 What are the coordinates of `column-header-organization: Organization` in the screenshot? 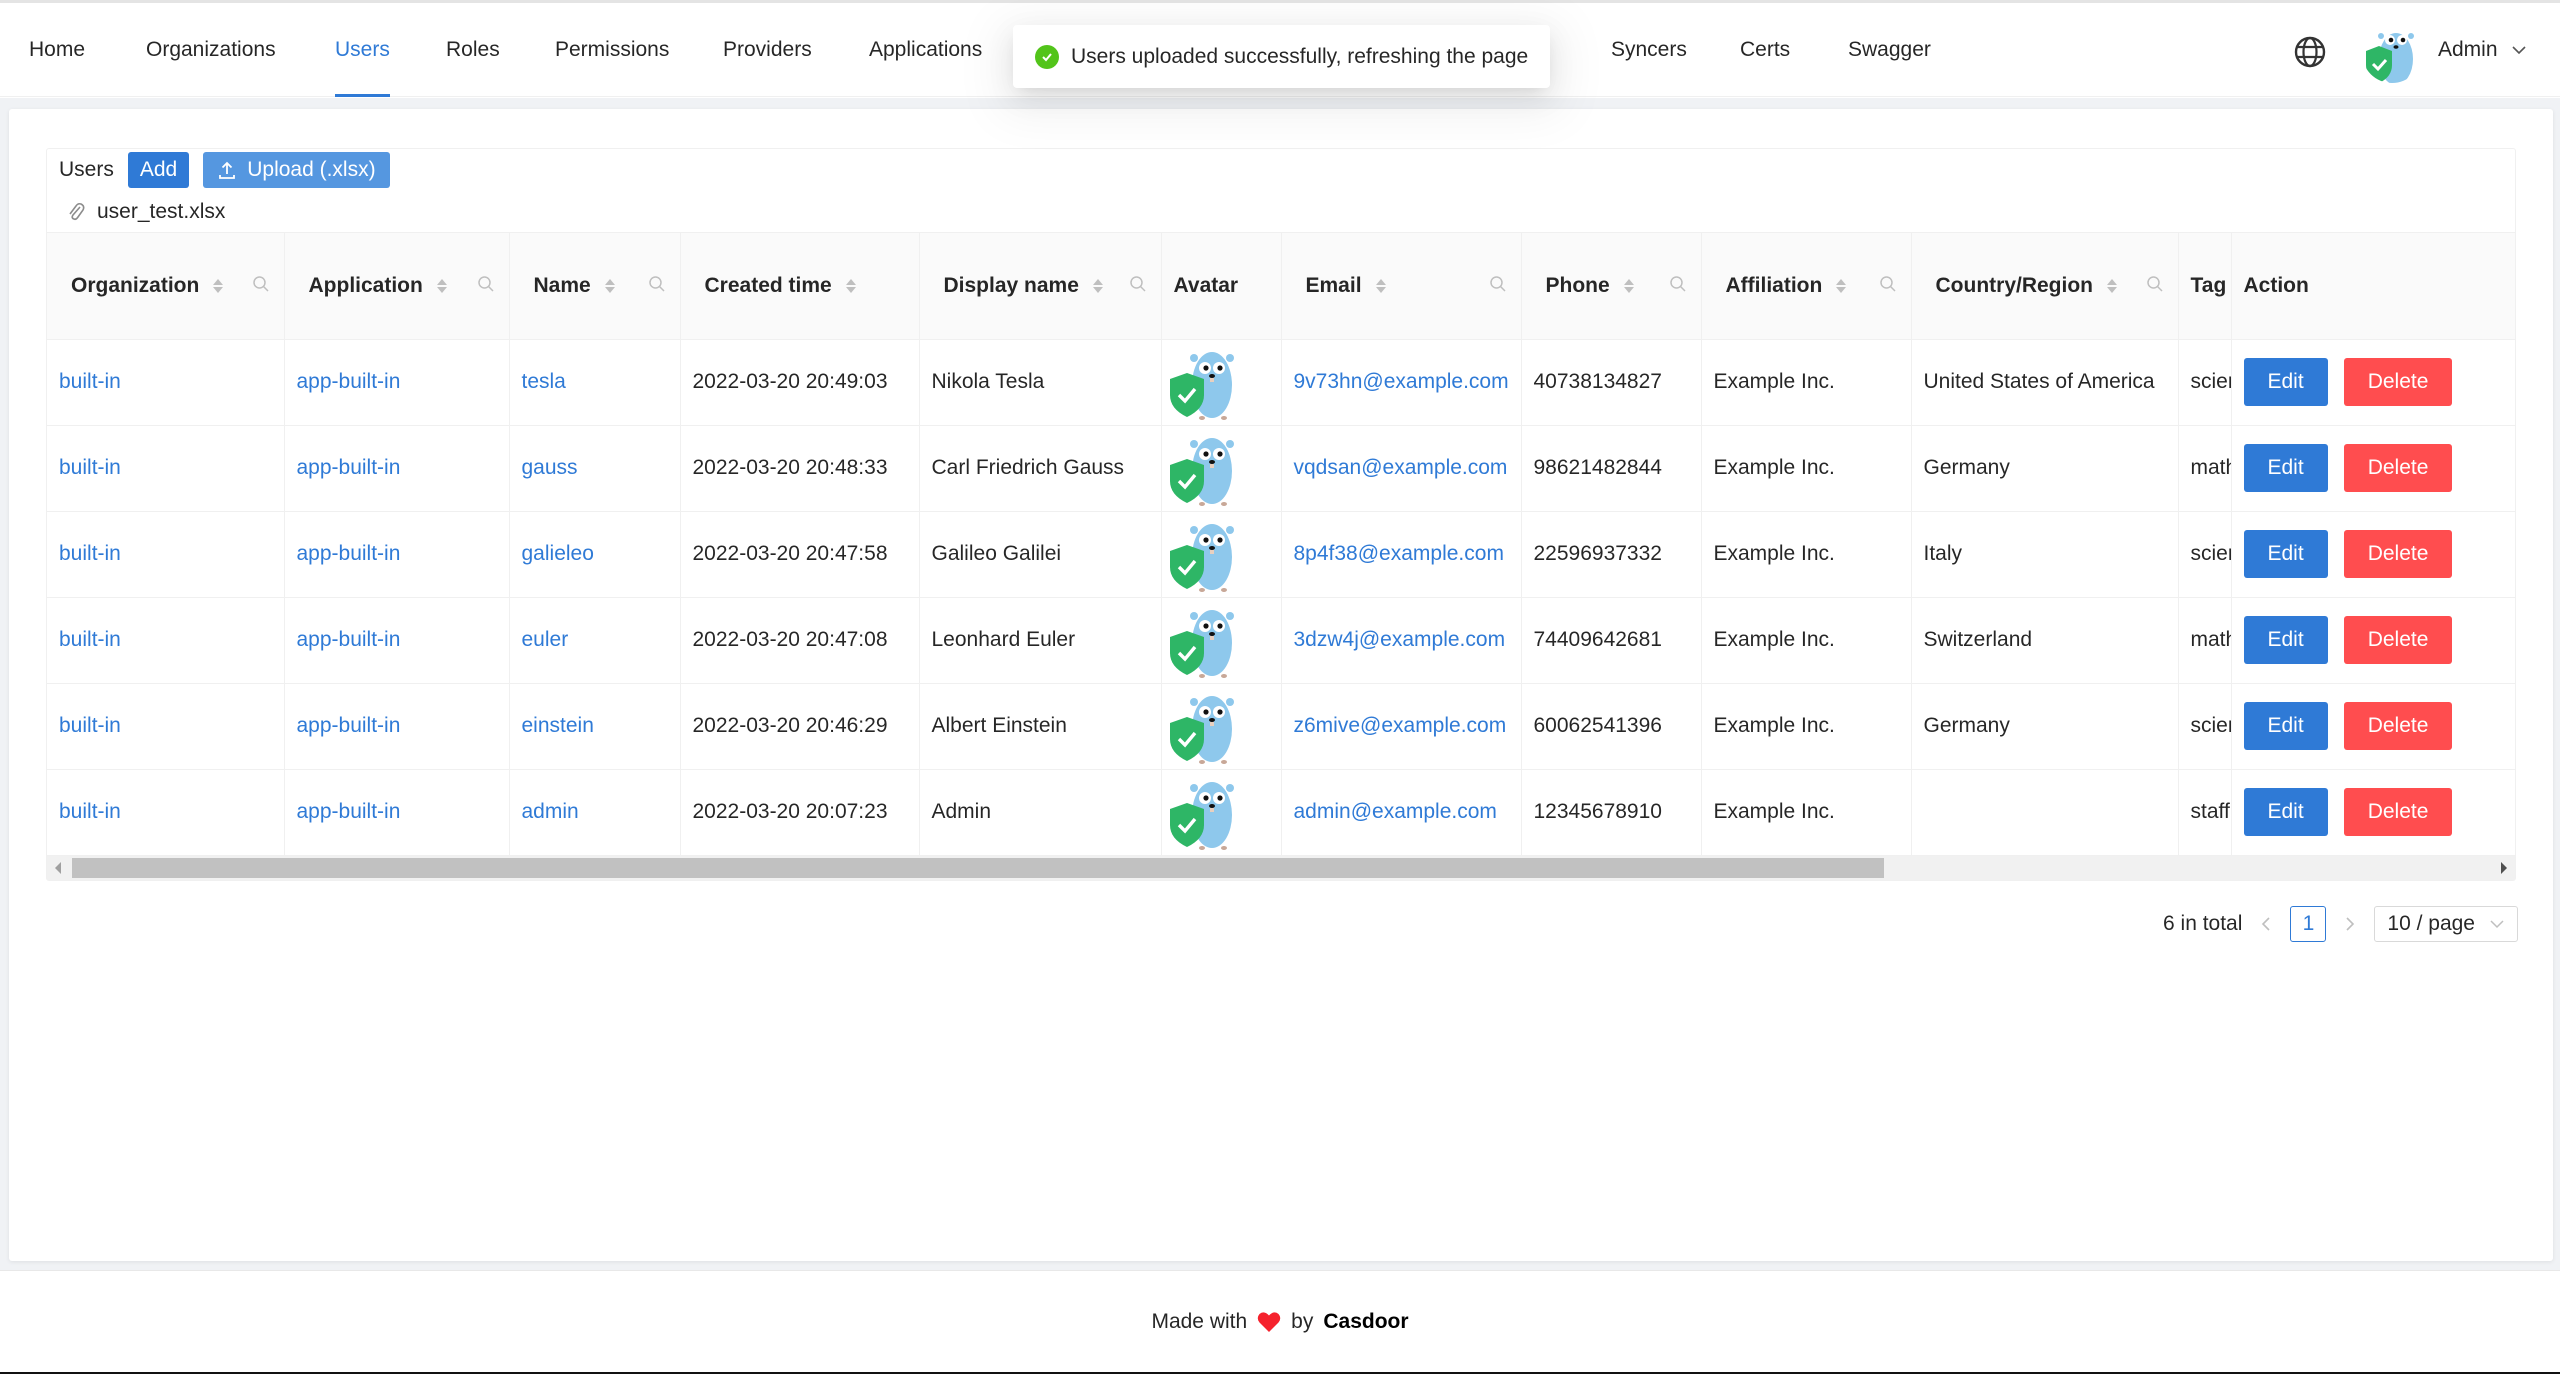 It's located at (166, 286).